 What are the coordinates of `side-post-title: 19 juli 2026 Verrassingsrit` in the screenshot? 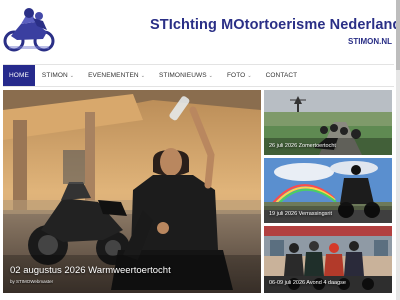 It's located at (300, 214).